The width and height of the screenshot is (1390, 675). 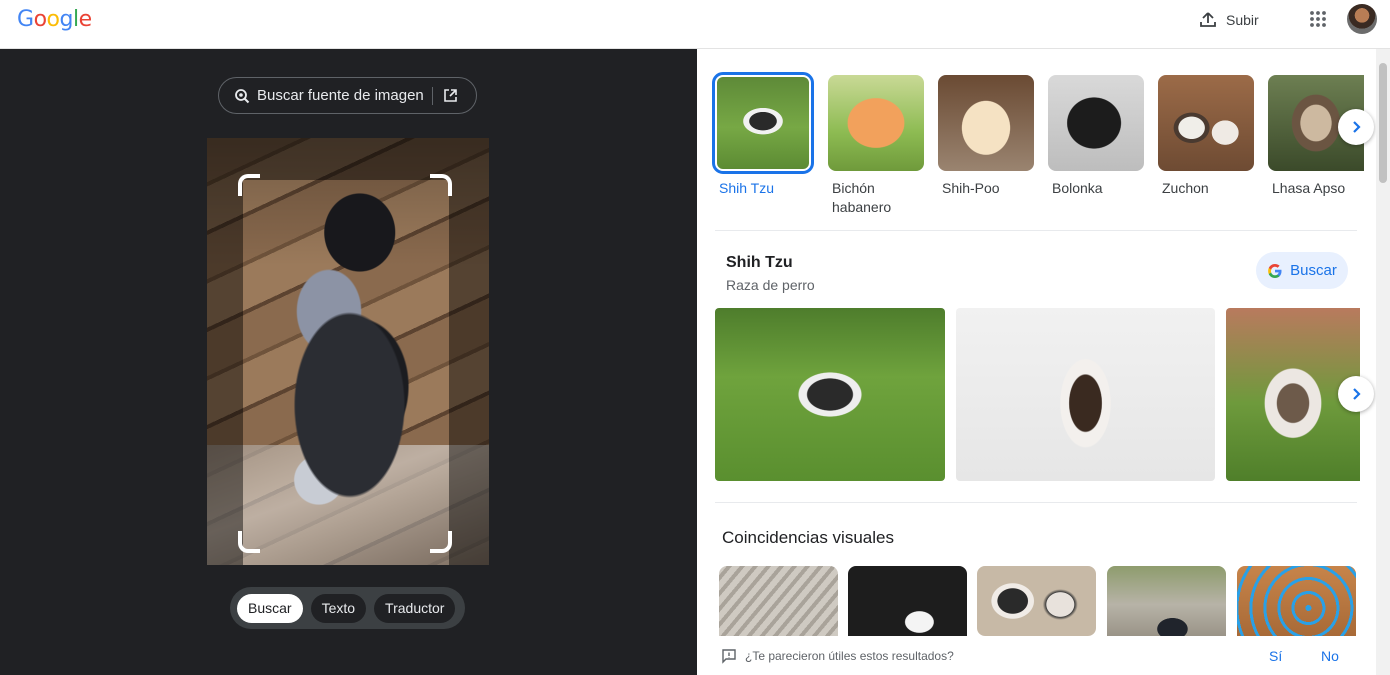 I want to click on visual-matches-title: Coincidencias visuales, so click(x=808, y=537).